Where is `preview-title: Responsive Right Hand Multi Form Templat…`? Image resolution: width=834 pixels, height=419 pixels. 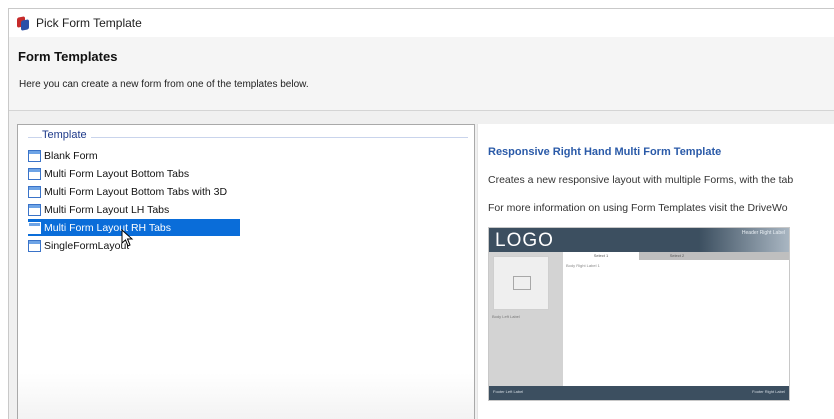 preview-title: Responsive Right Hand Multi Form Templat… is located at coordinates (605, 152).